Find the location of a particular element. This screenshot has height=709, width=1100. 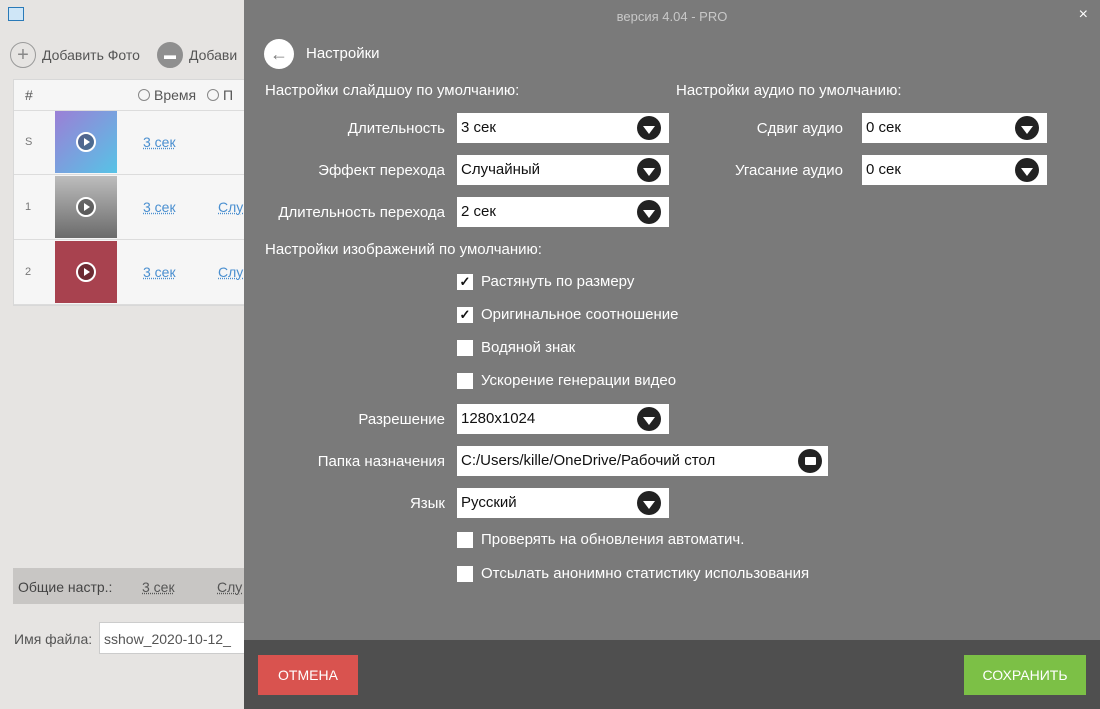

transition-duration-value: 2 сек is located at coordinates (478, 211).